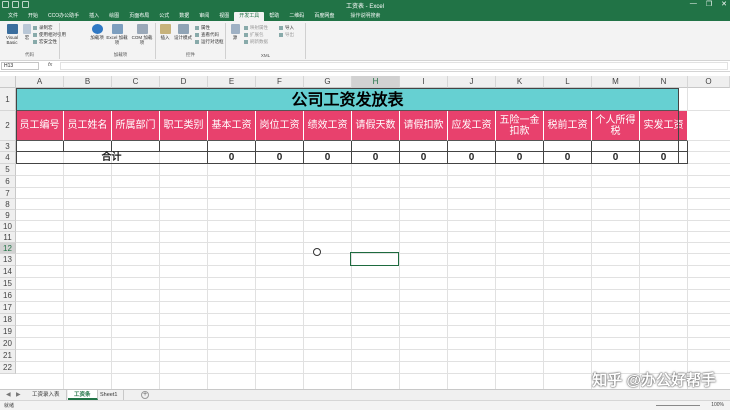 This screenshot has height=410, width=730. I want to click on row-header: 8, so click(8, 204).